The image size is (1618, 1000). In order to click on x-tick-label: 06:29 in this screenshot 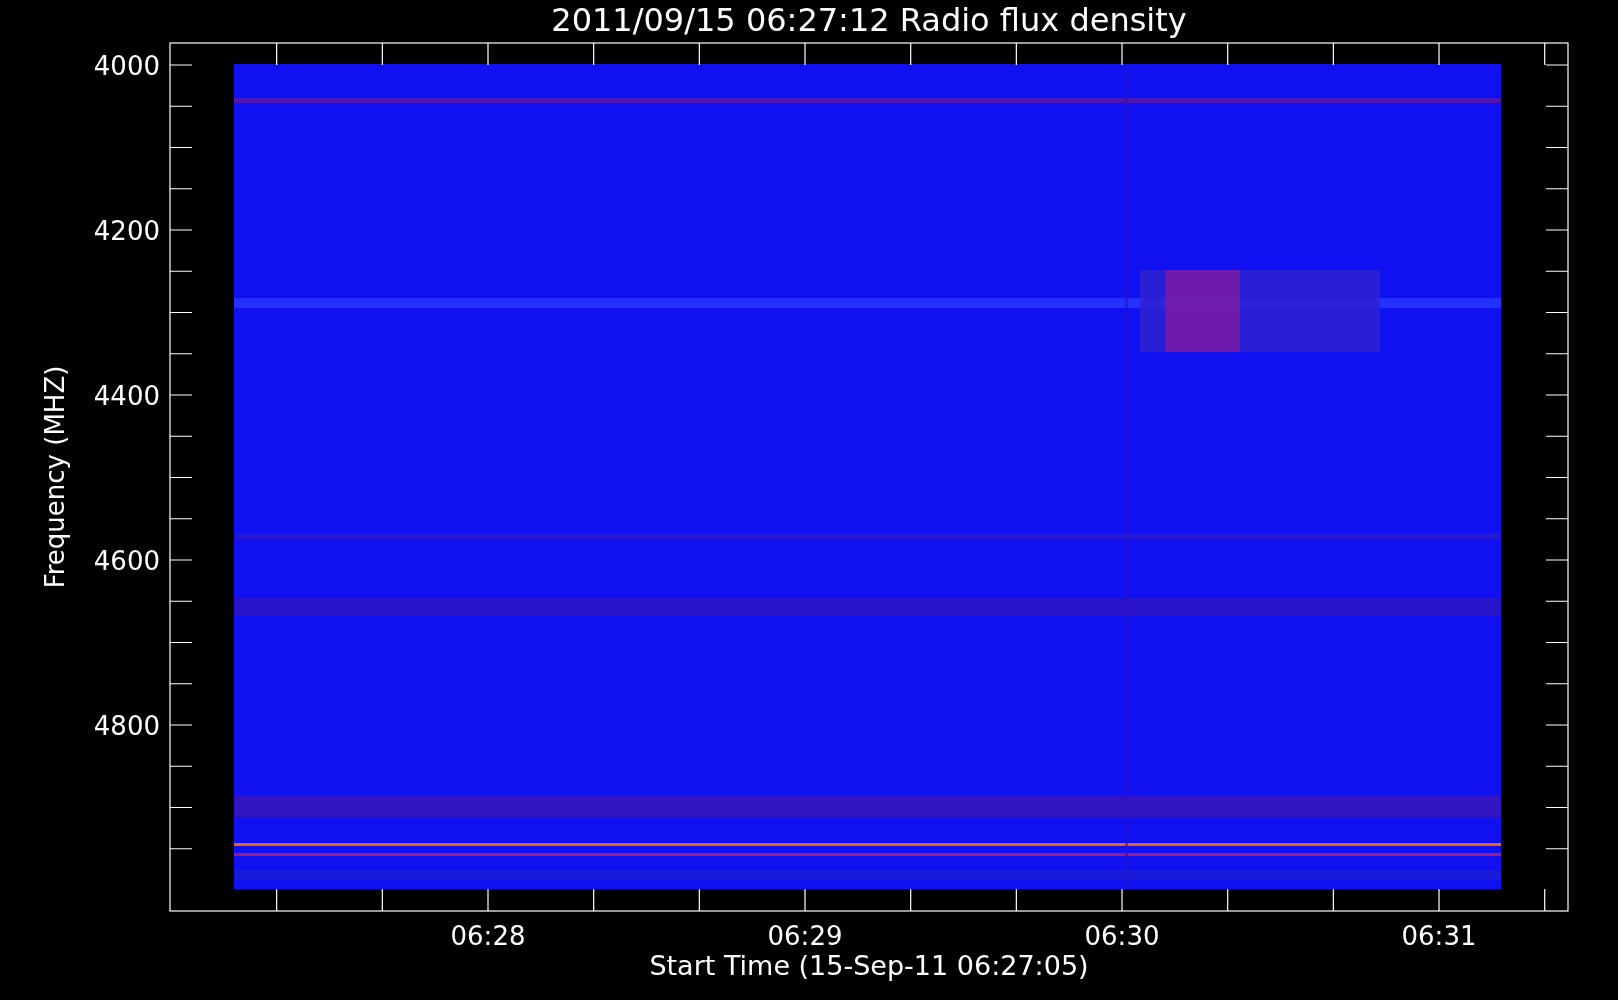, I will do `click(805, 936)`.